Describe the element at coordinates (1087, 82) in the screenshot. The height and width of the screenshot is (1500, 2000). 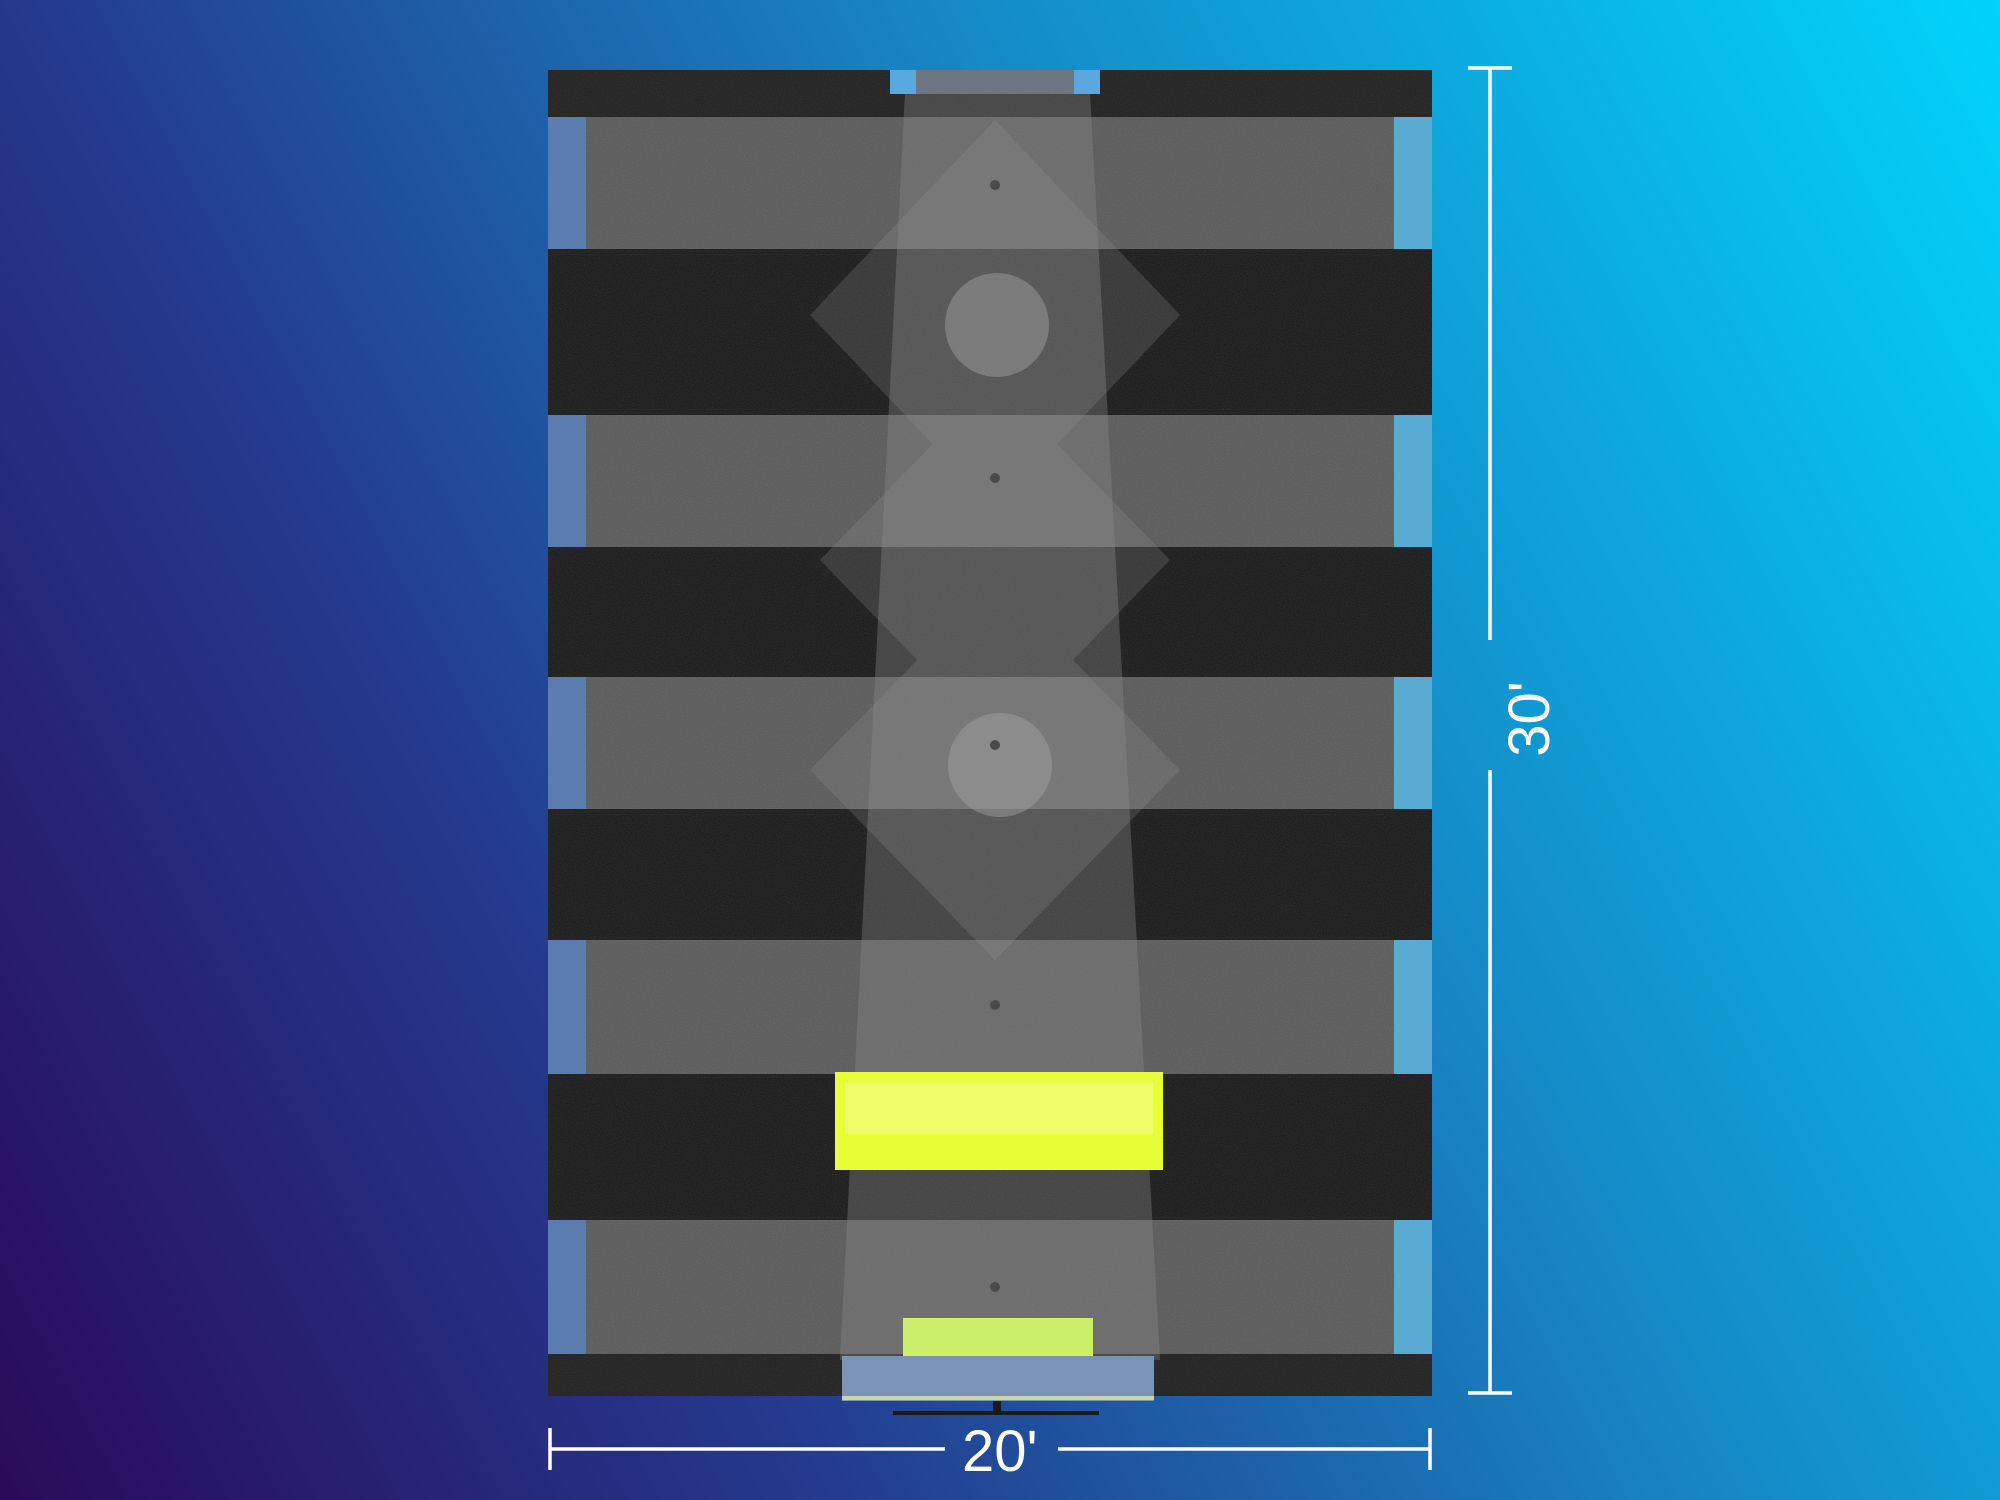
I see `top-opening-light-right` at that location.